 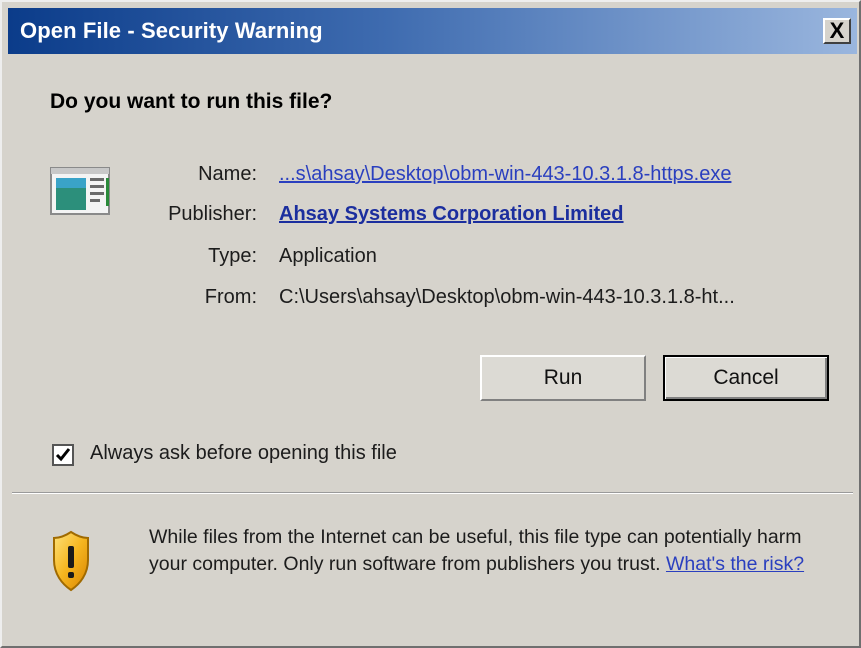 What do you see at coordinates (432, 31) in the screenshot?
I see `title-bar: Open File - Security Warning X` at bounding box center [432, 31].